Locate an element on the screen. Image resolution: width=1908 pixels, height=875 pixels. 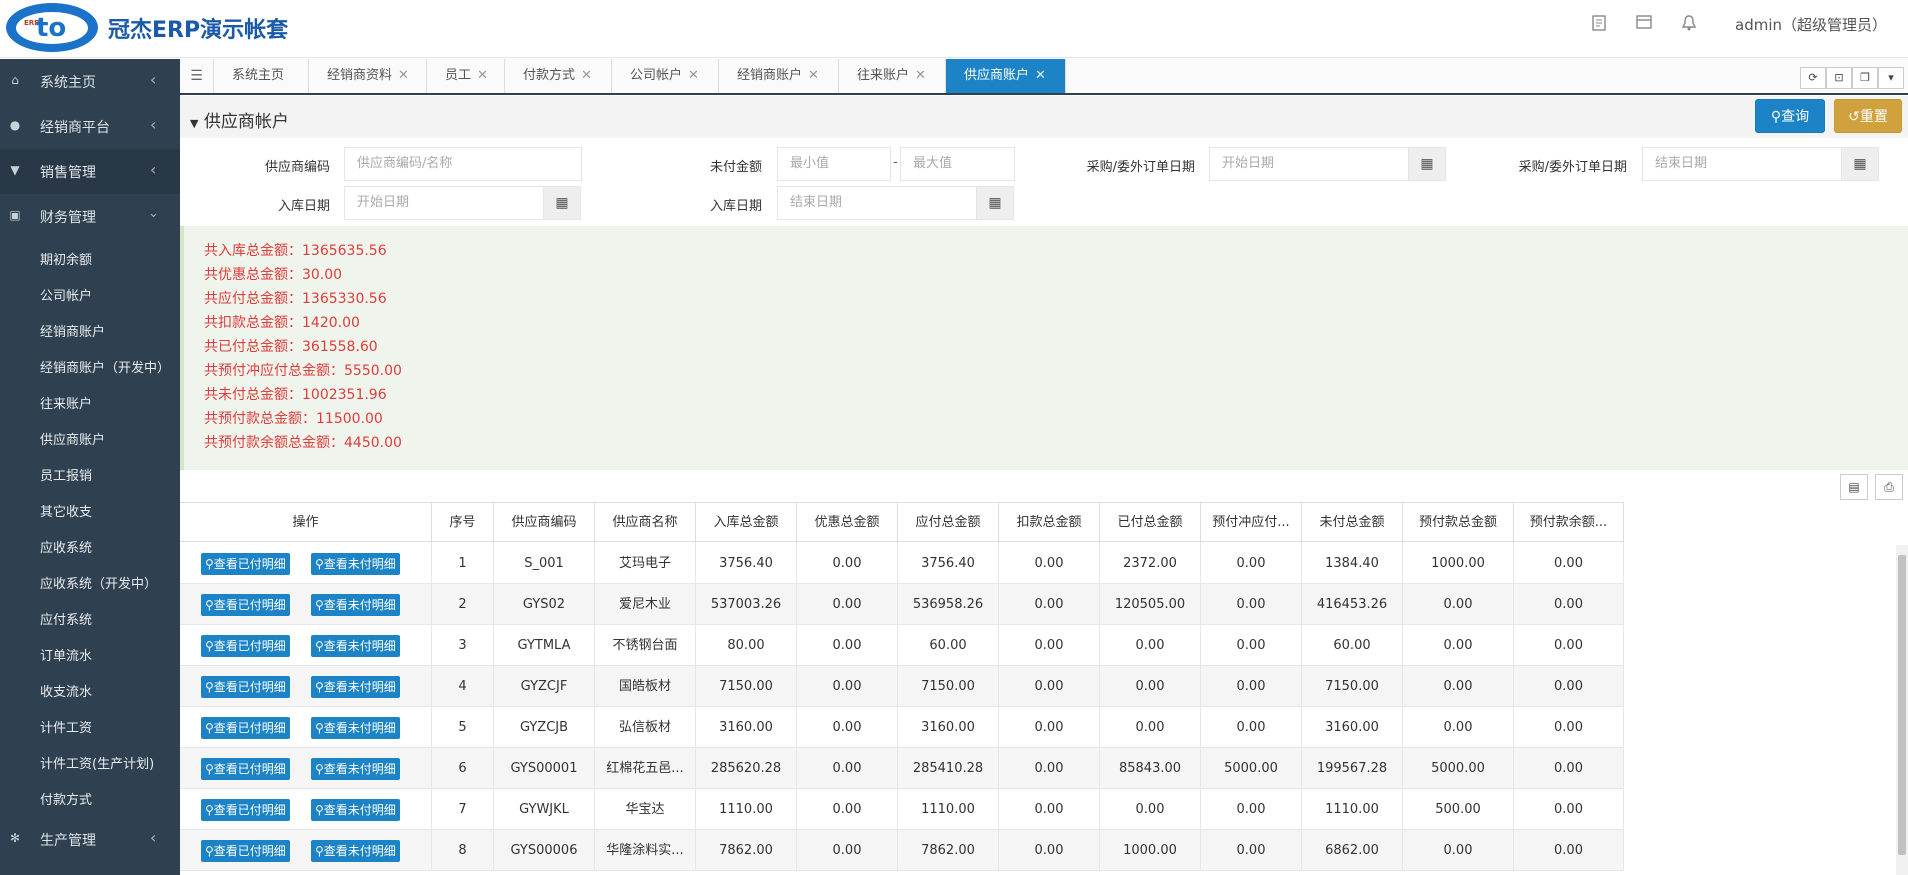
sidebar-item-production: ✻ 生产管理 ‹ is located at coordinates (90, 839).